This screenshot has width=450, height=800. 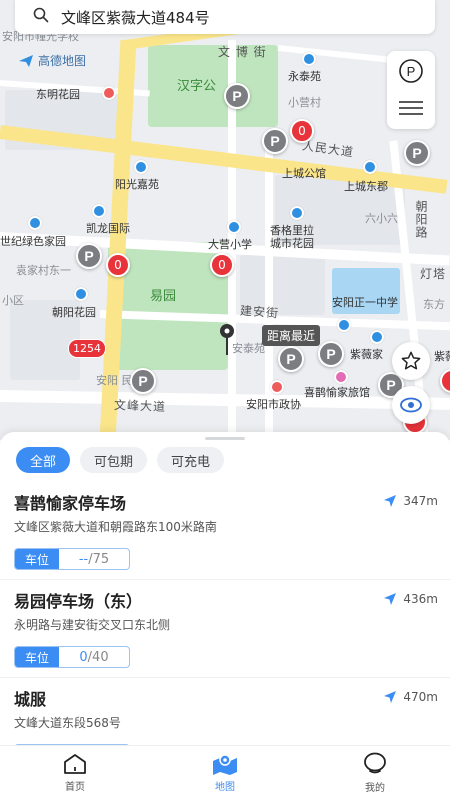 What do you see at coordinates (365, 302) in the screenshot?
I see `map-label: 安阳正一中学` at bounding box center [365, 302].